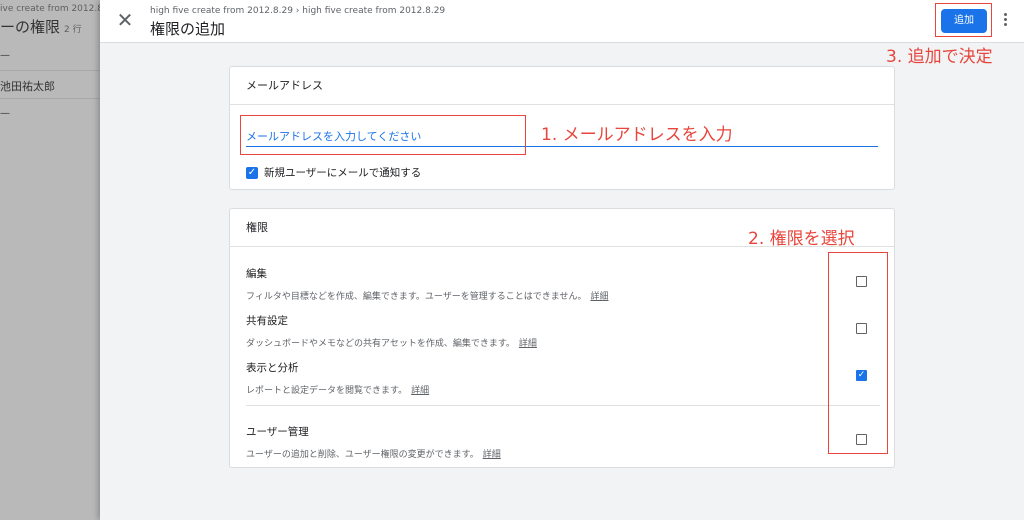 The width and height of the screenshot is (1024, 520). I want to click on background-row-count: 2 行, so click(73, 30).